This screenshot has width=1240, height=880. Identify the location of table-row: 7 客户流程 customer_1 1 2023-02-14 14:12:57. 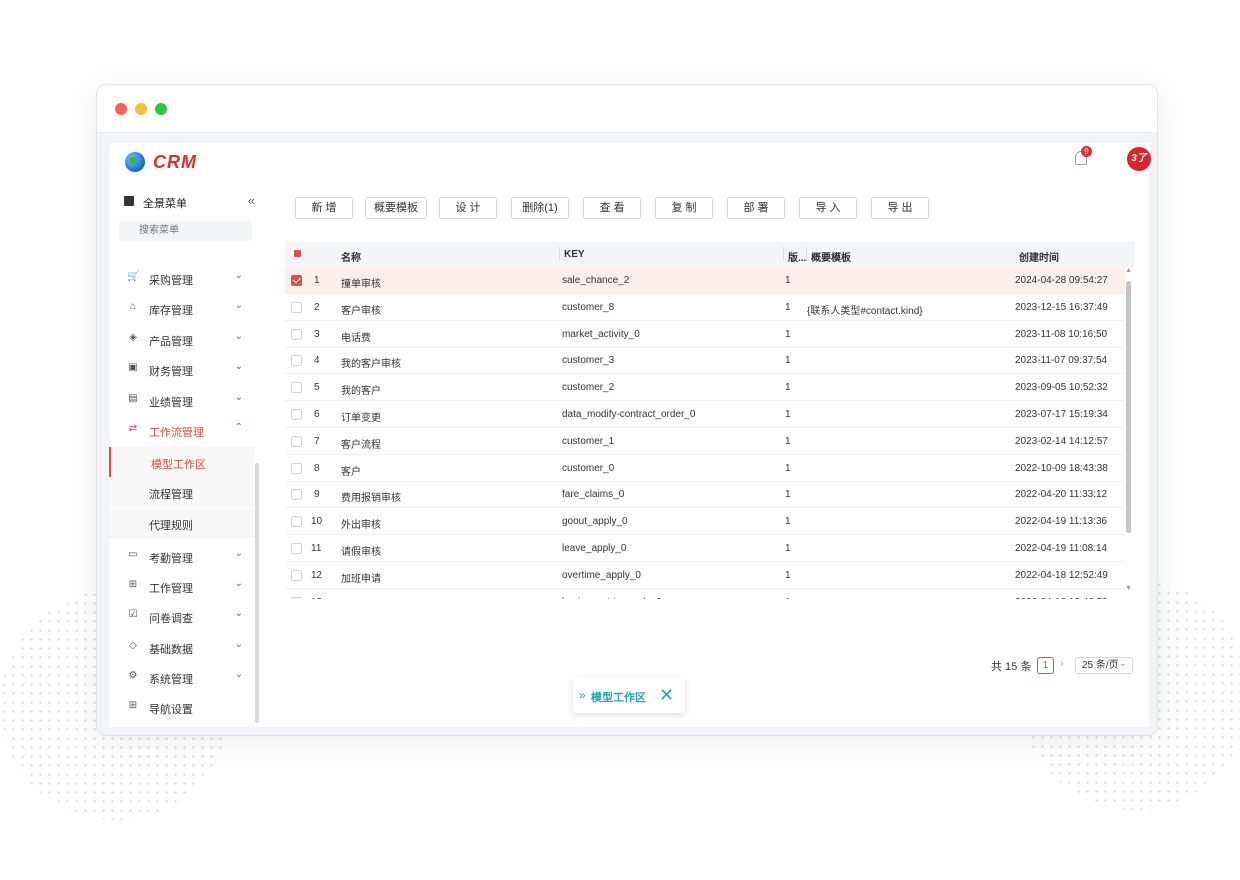
(705, 441).